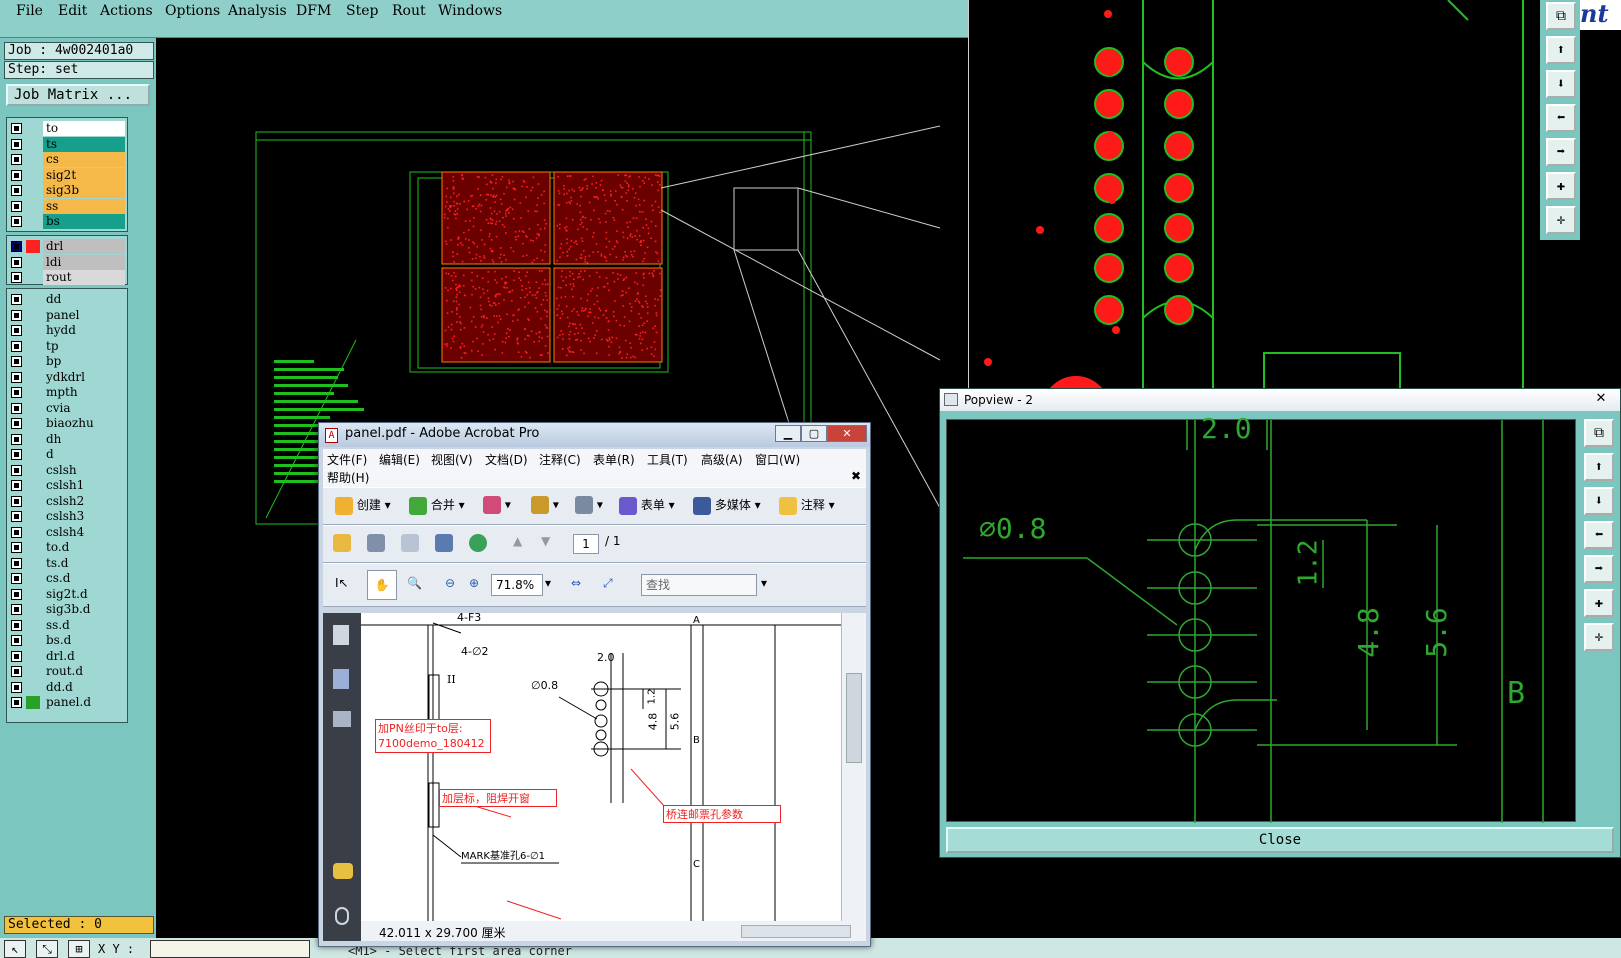 The width and height of the screenshot is (1621, 958). Describe the element at coordinates (342, 719) in the screenshot. I see `signatures-icon` at that location.